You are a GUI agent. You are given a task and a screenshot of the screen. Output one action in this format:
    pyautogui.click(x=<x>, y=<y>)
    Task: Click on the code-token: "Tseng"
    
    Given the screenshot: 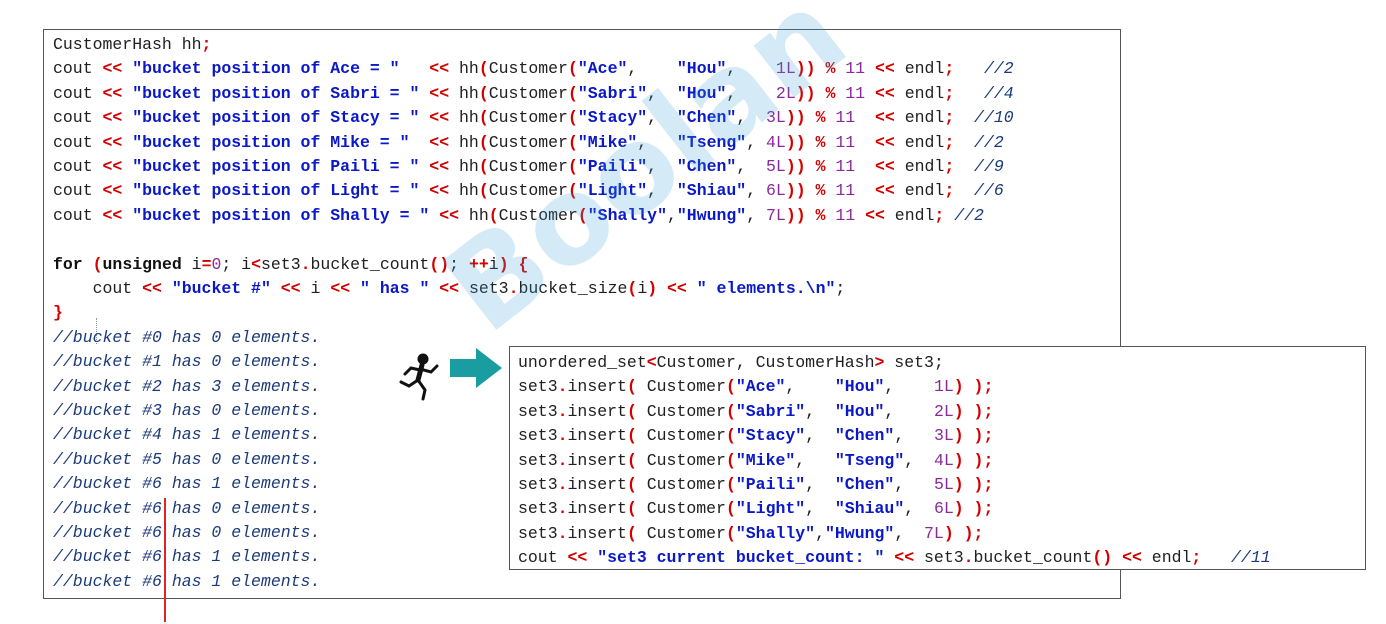 What is the action you would take?
    pyautogui.click(x=869, y=460)
    